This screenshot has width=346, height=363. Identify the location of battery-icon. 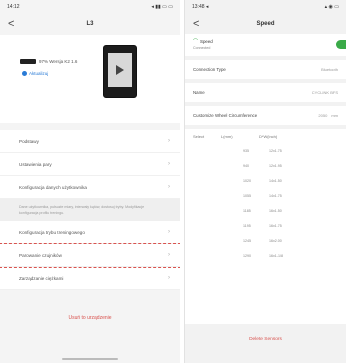
(28, 61).